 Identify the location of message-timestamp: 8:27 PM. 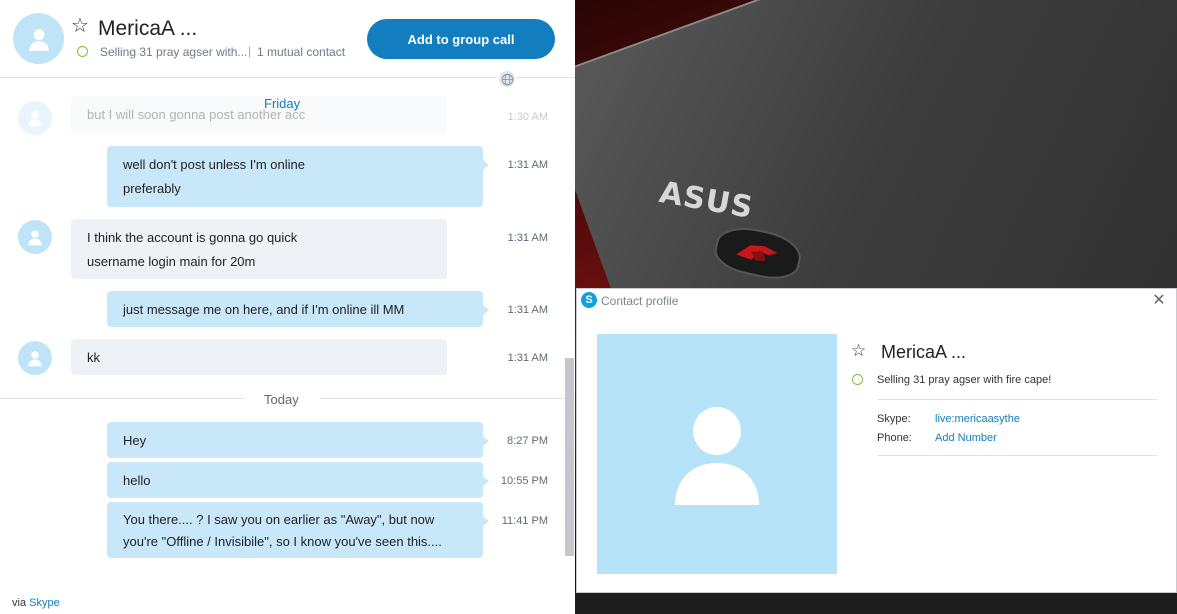
(527, 441).